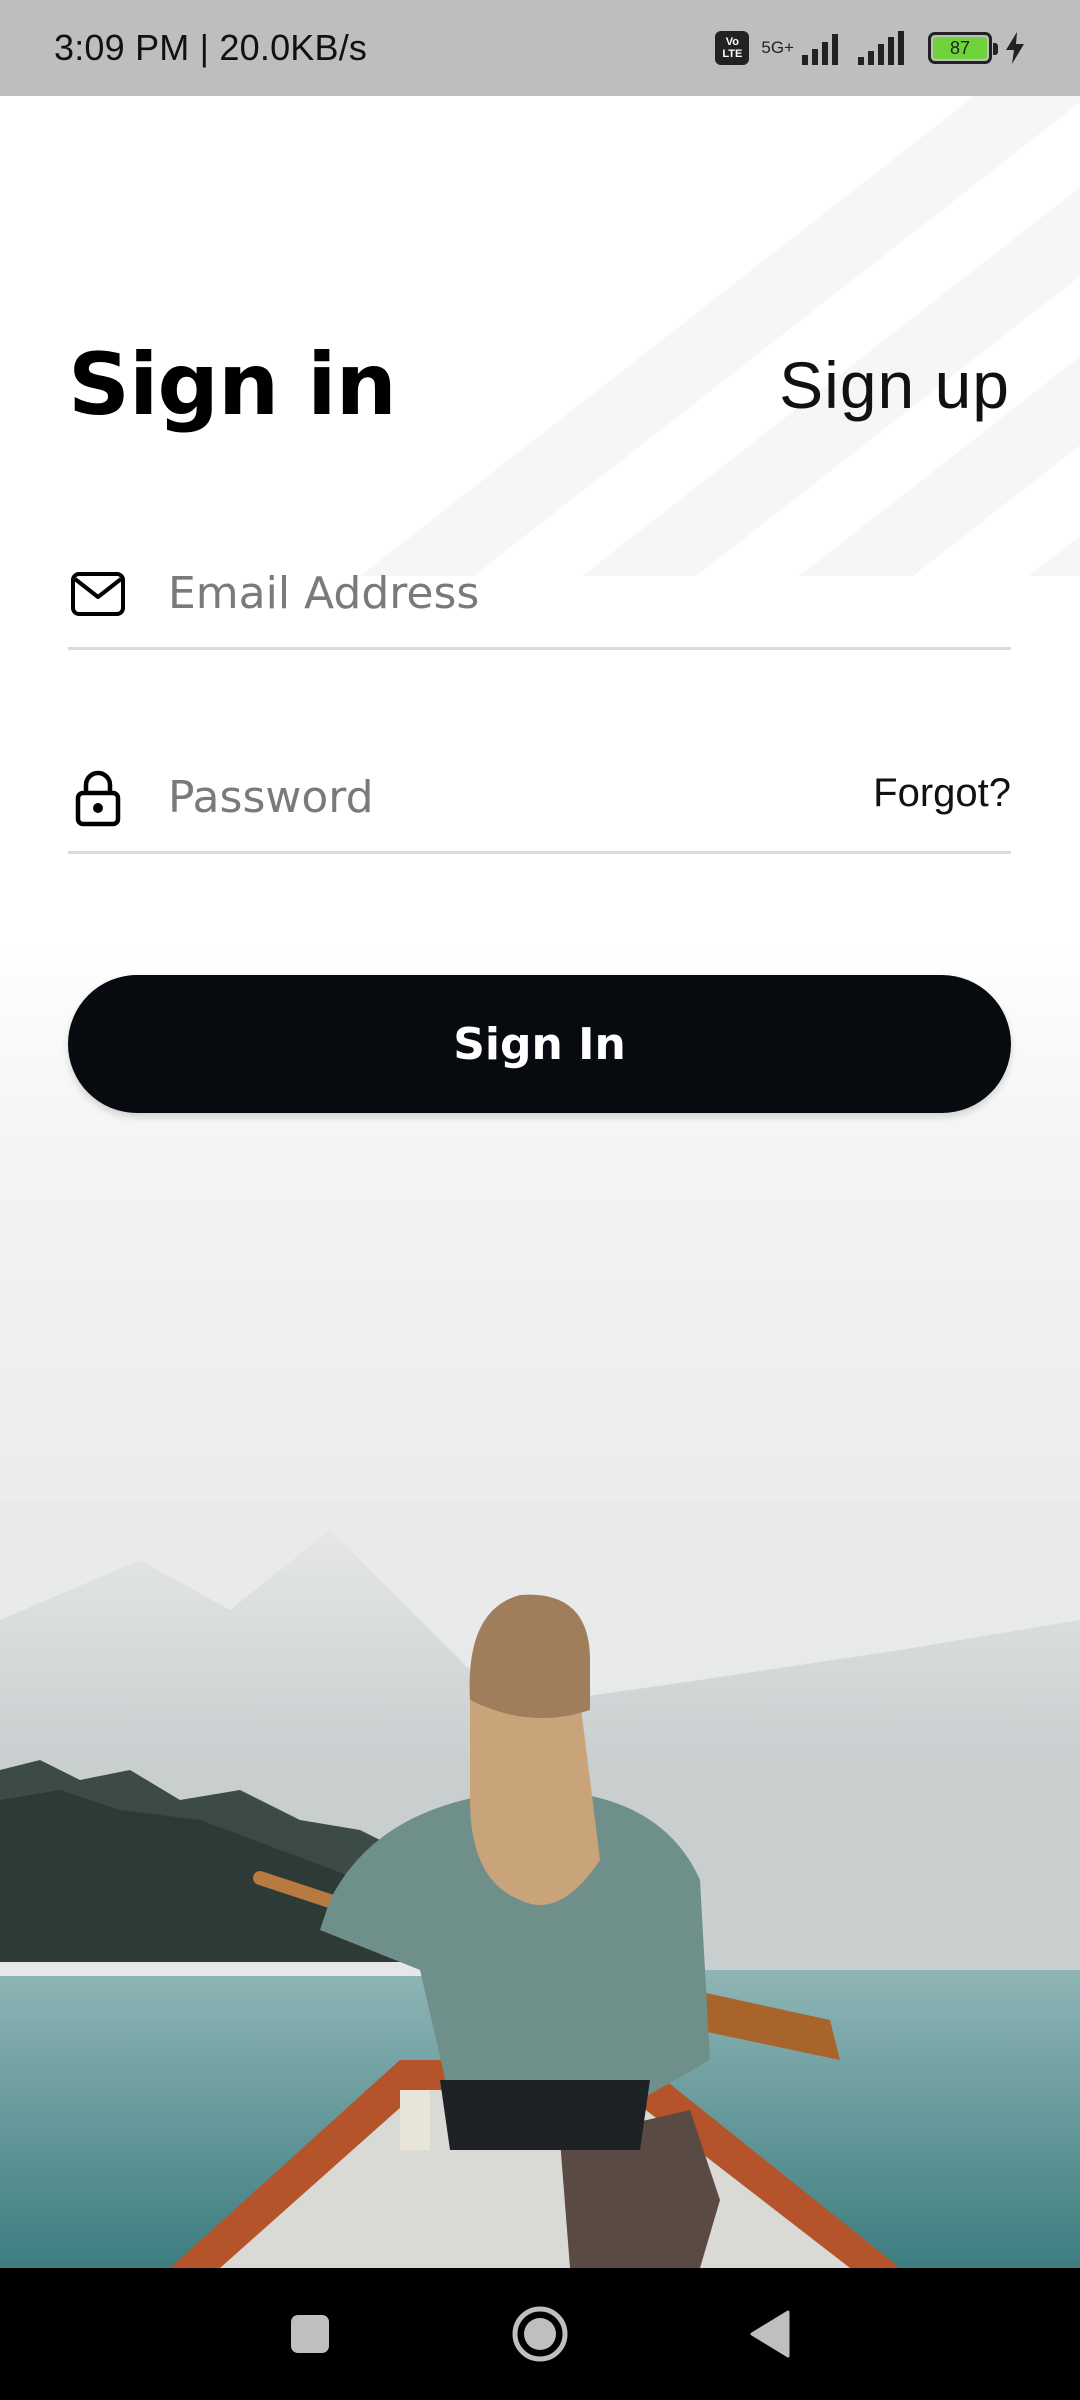 The height and width of the screenshot is (2400, 1080). What do you see at coordinates (211, 47) in the screenshot?
I see `status-time-speed: 3:09 PM | 20.0KB/s` at bounding box center [211, 47].